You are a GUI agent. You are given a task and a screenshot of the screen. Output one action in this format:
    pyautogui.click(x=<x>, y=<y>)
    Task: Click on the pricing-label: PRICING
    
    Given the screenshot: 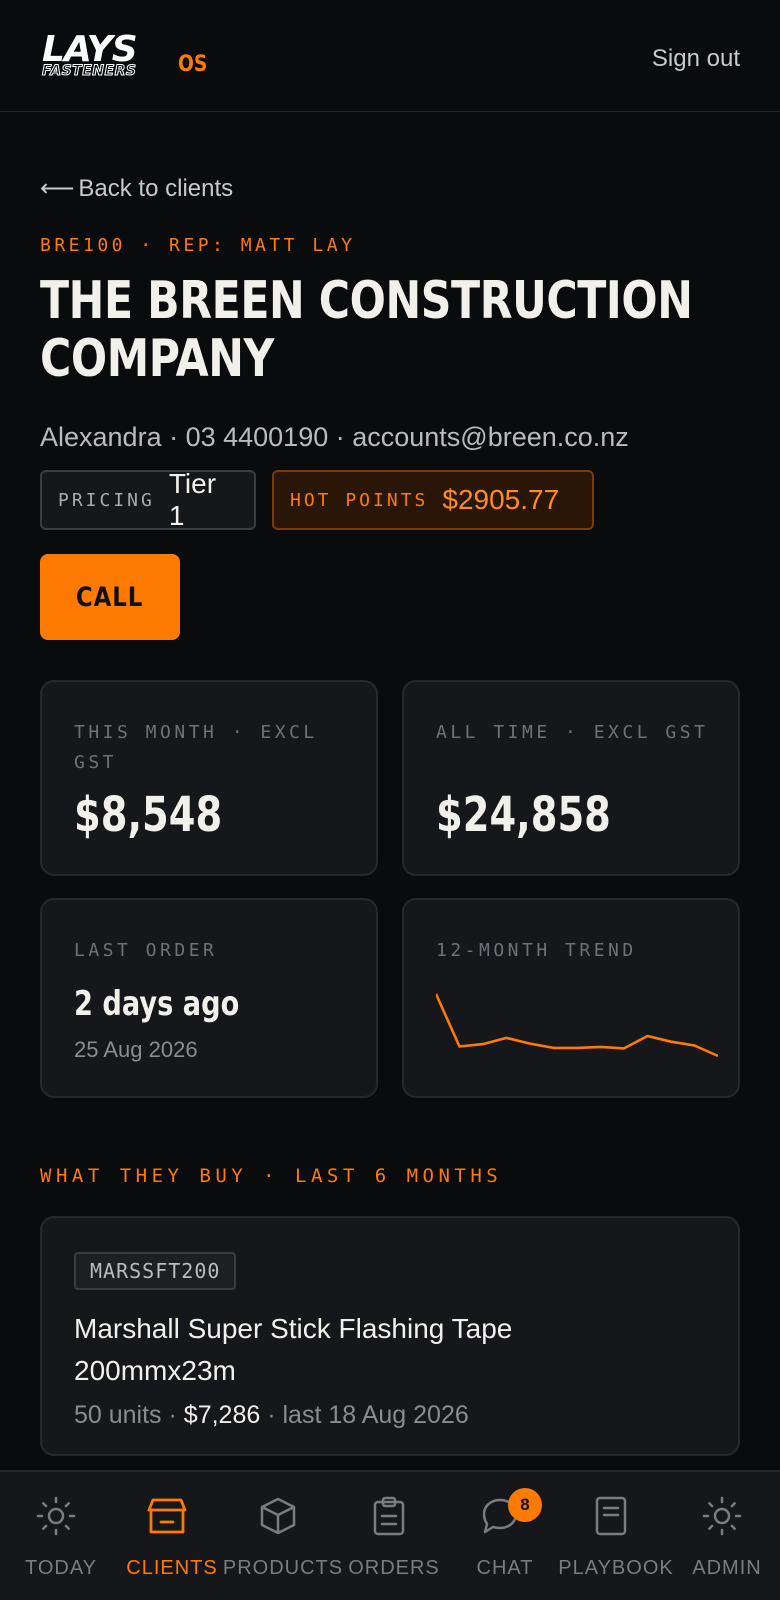 What is the action you would take?
    pyautogui.click(x=106, y=500)
    